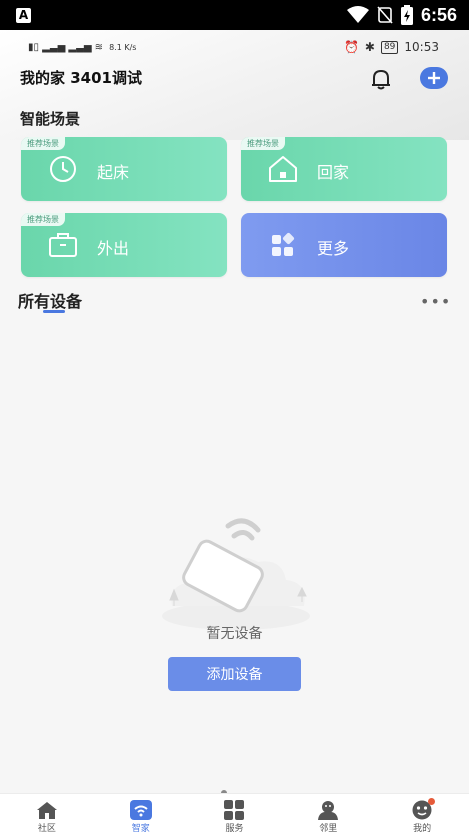 This screenshot has height=836, width=469. What do you see at coordinates (357, 14) in the screenshot?
I see `wifi-signal-icon` at bounding box center [357, 14].